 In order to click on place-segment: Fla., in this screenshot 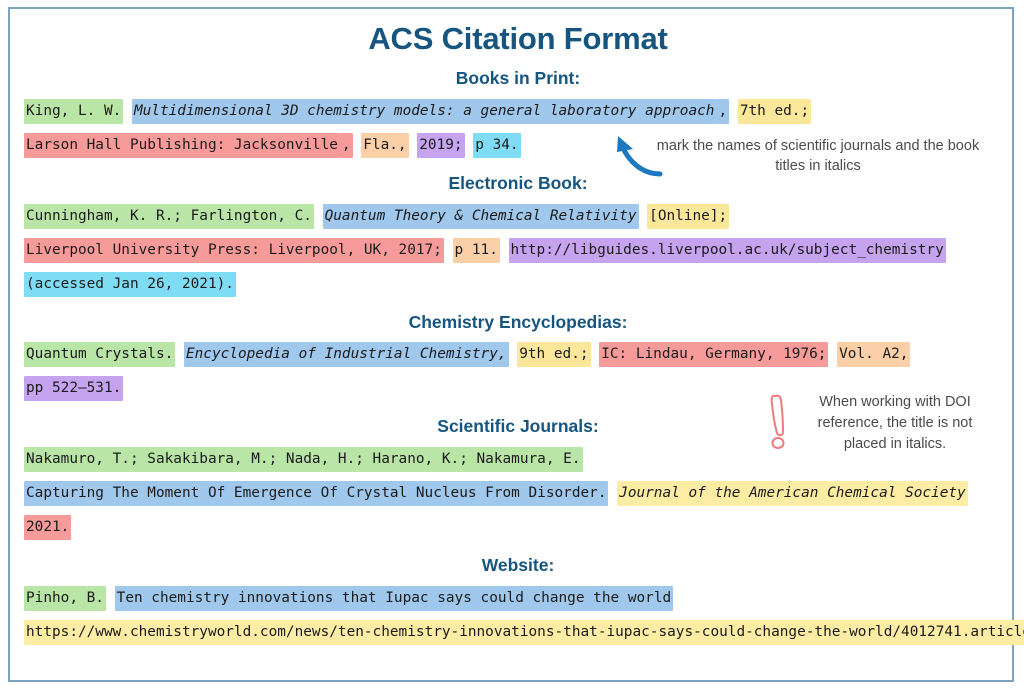, I will do `click(385, 145)`.